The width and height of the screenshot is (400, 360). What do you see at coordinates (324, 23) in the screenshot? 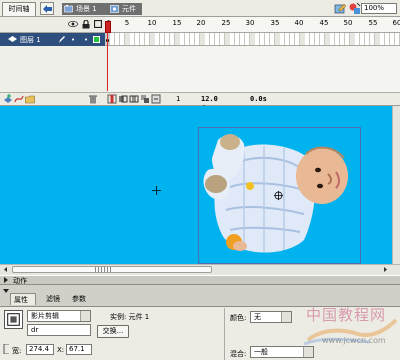
I see `ruler-tick-label: 45` at bounding box center [324, 23].